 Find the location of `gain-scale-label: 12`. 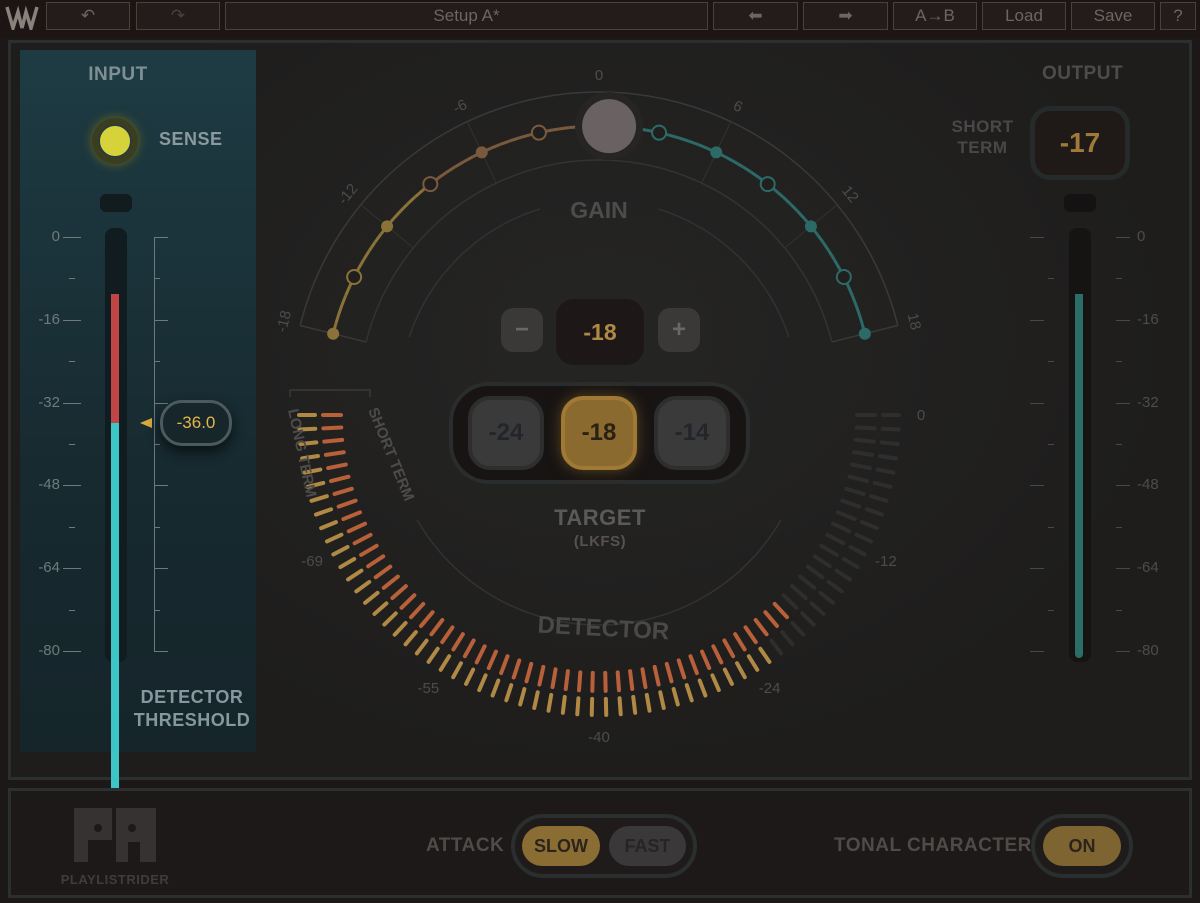

gain-scale-label: 12 is located at coordinates (850, 194).